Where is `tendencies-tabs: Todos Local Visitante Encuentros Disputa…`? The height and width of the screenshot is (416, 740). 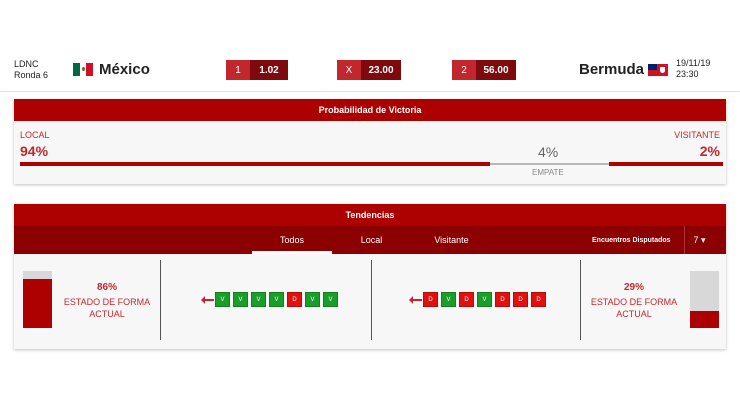 tendencies-tabs: Todos Local Visitante Encuentros Disputa… is located at coordinates (370, 240).